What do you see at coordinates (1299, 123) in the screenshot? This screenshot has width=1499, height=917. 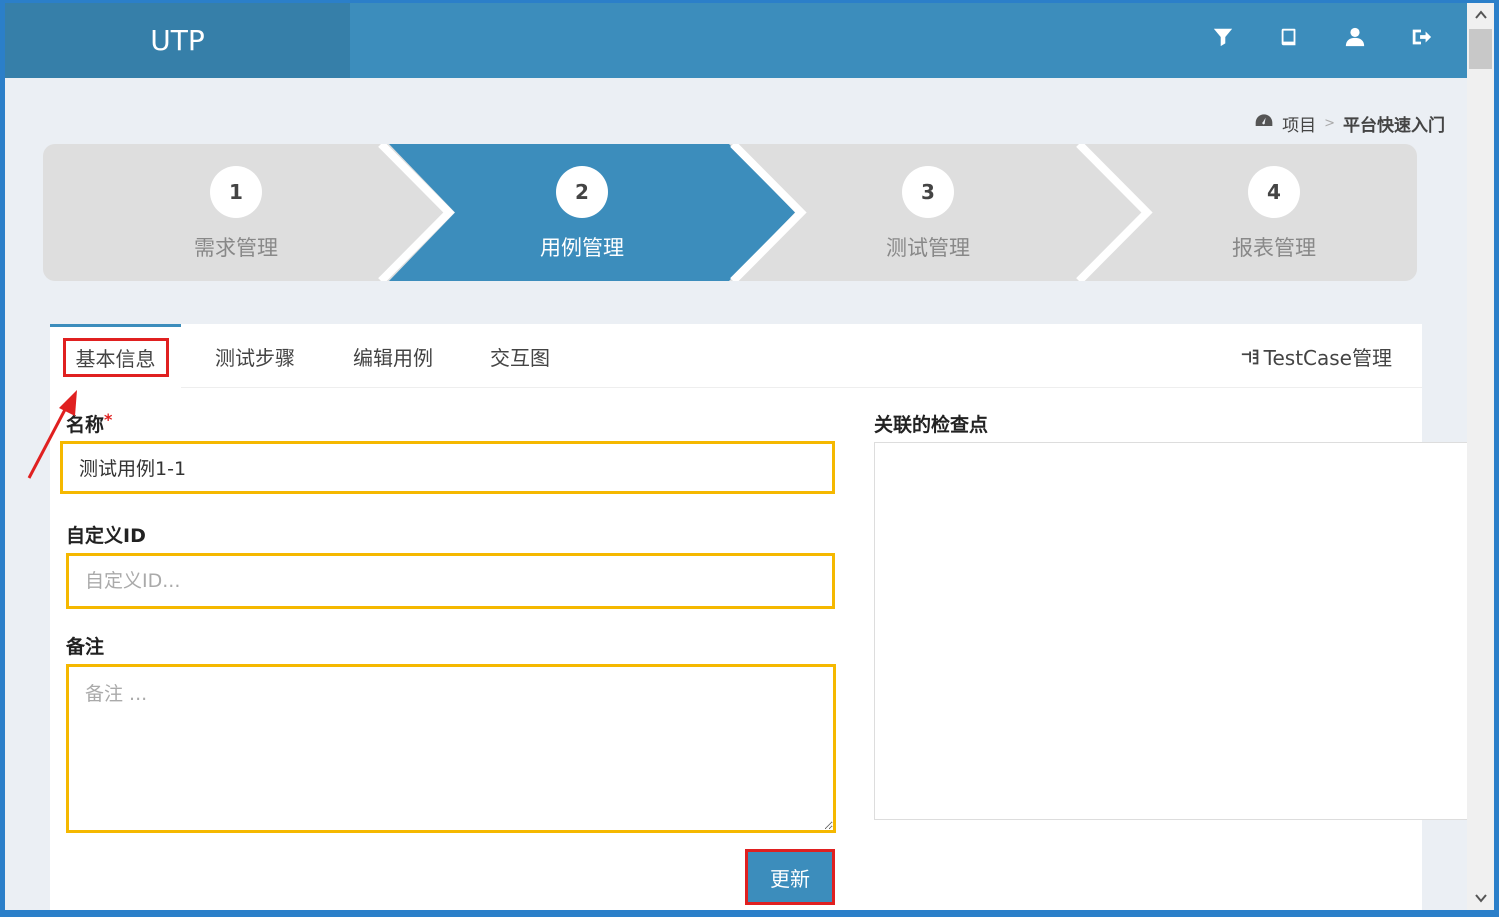 I see `breadcrumb-root: 项目` at bounding box center [1299, 123].